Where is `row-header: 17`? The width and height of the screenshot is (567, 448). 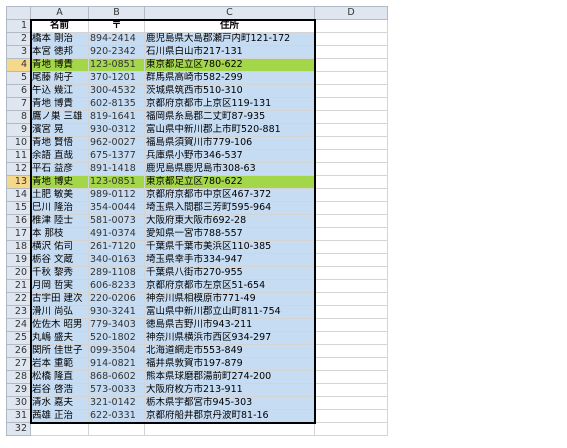 row-header: 17 is located at coordinates (18, 234).